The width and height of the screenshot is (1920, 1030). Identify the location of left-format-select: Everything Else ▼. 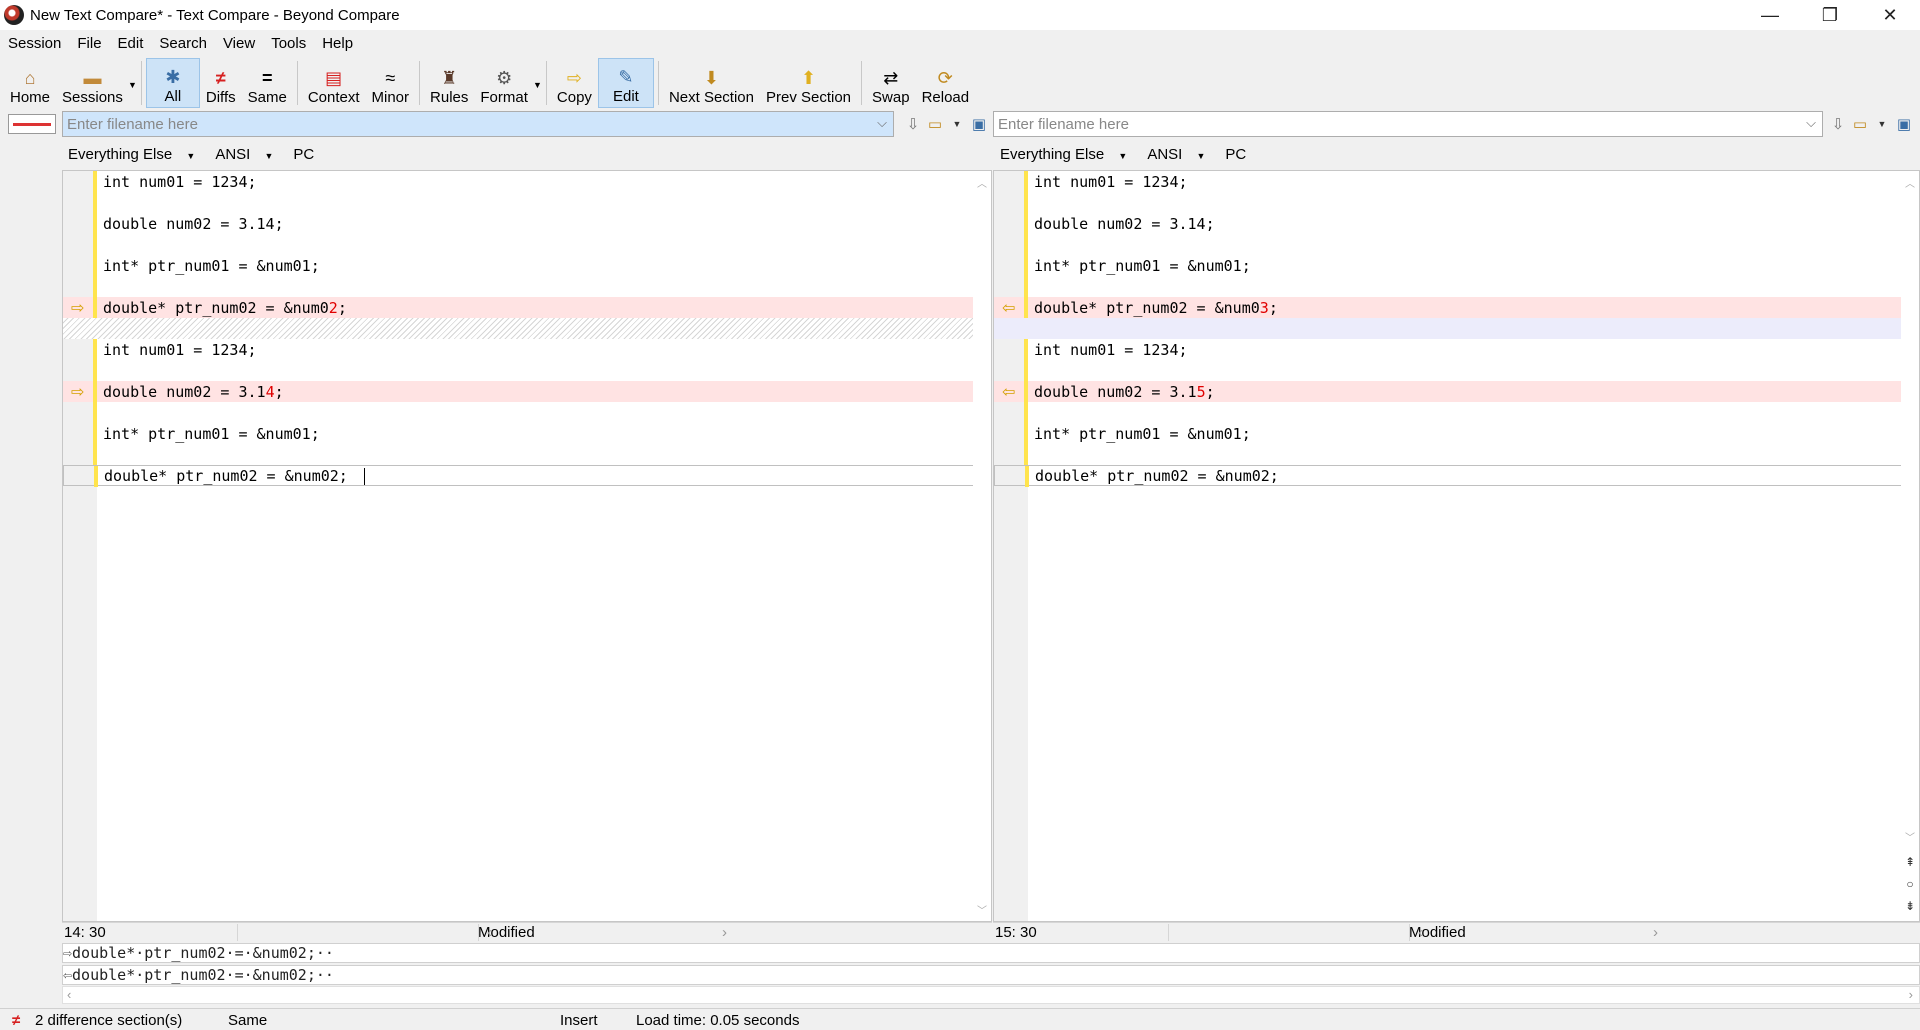
(136, 154).